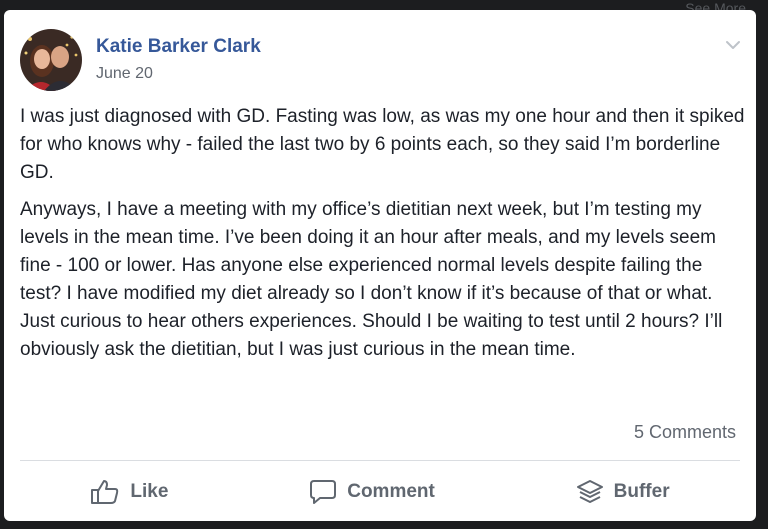  I want to click on chevron-down-icon, so click(733, 45).